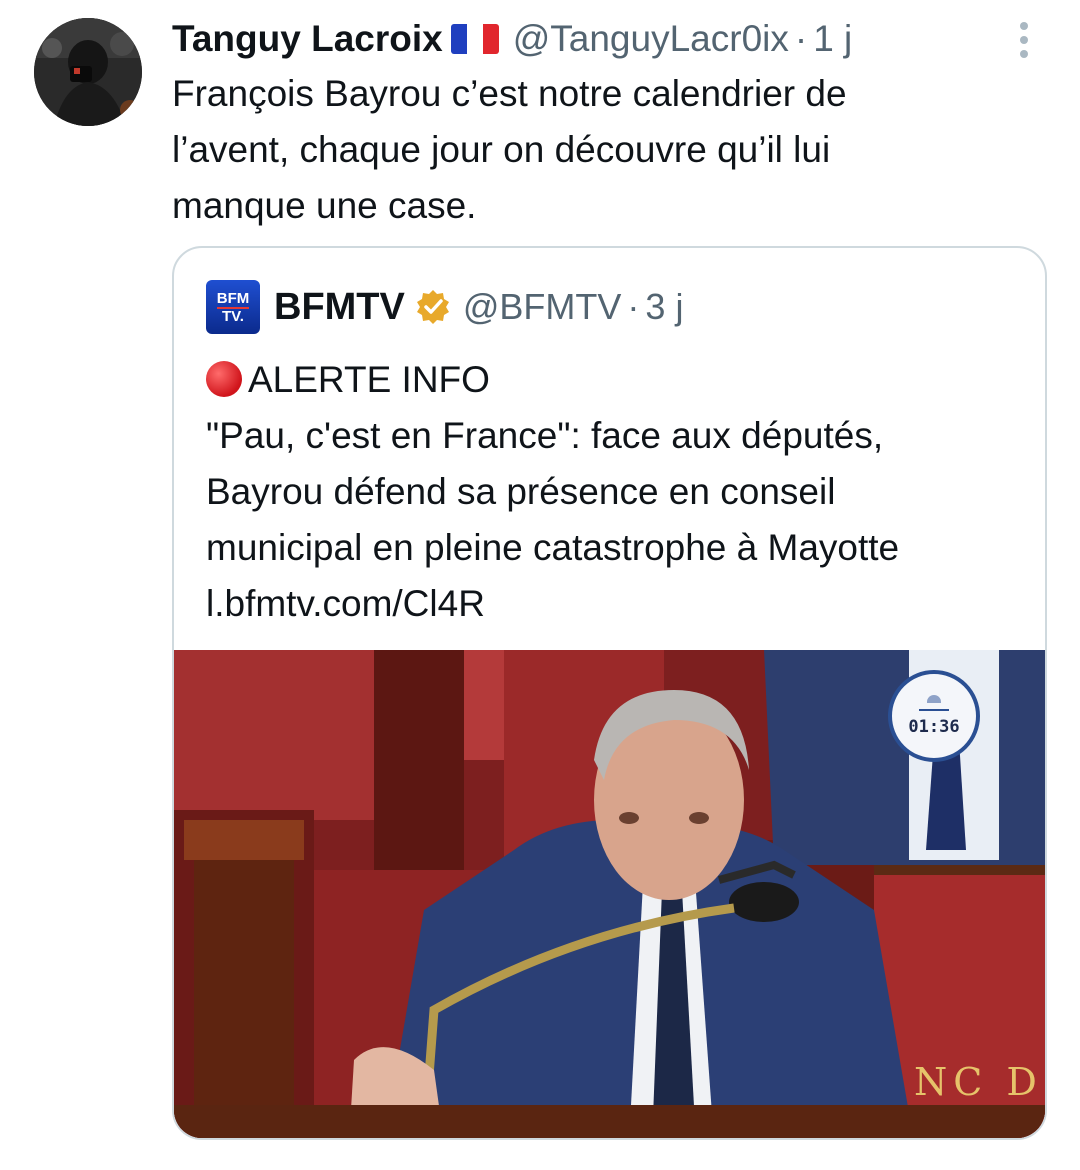  Describe the element at coordinates (978, 1082) in the screenshot. I see `bench-inscription: NC D` at that location.